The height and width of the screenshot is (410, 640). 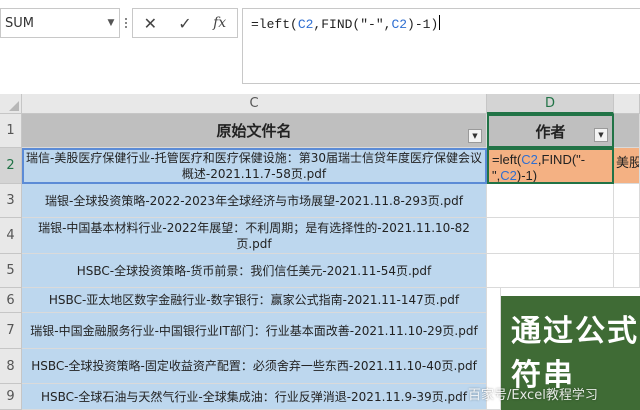 I want to click on formula-input: =left(C2,FIND("-",C2)-1), so click(x=441, y=46).